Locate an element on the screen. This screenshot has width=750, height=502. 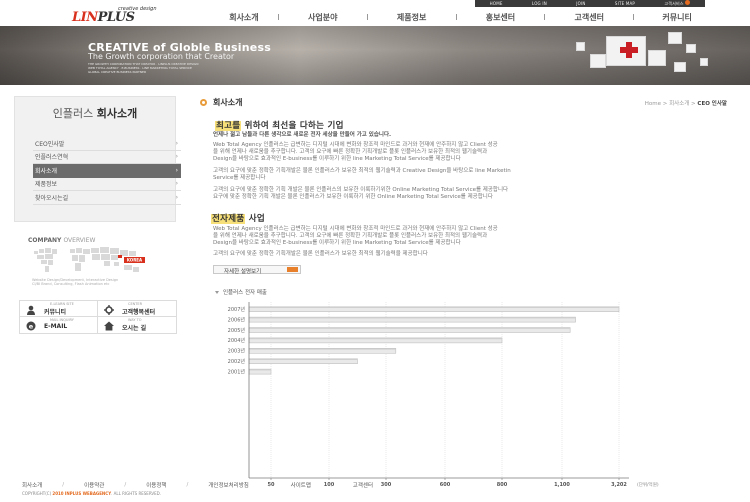
quick-email: e MAIL INQUIRY E-MAIL is located at coordinates (59, 325).